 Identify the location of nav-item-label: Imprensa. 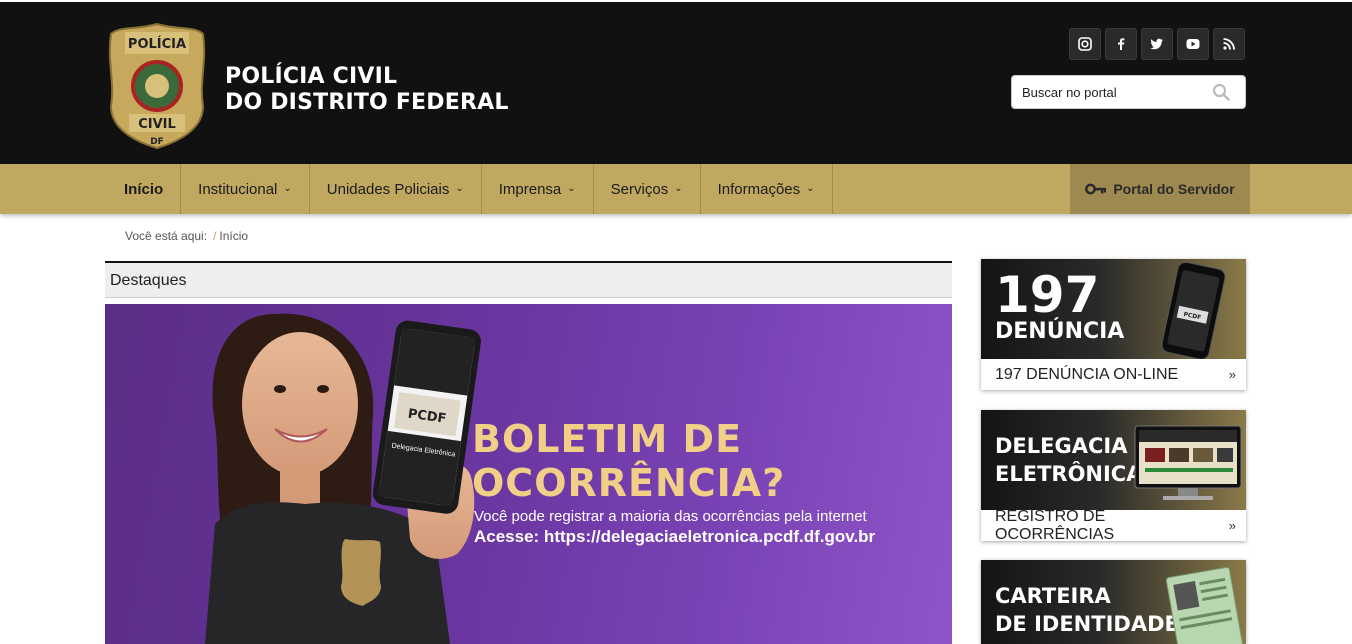
(530, 189).